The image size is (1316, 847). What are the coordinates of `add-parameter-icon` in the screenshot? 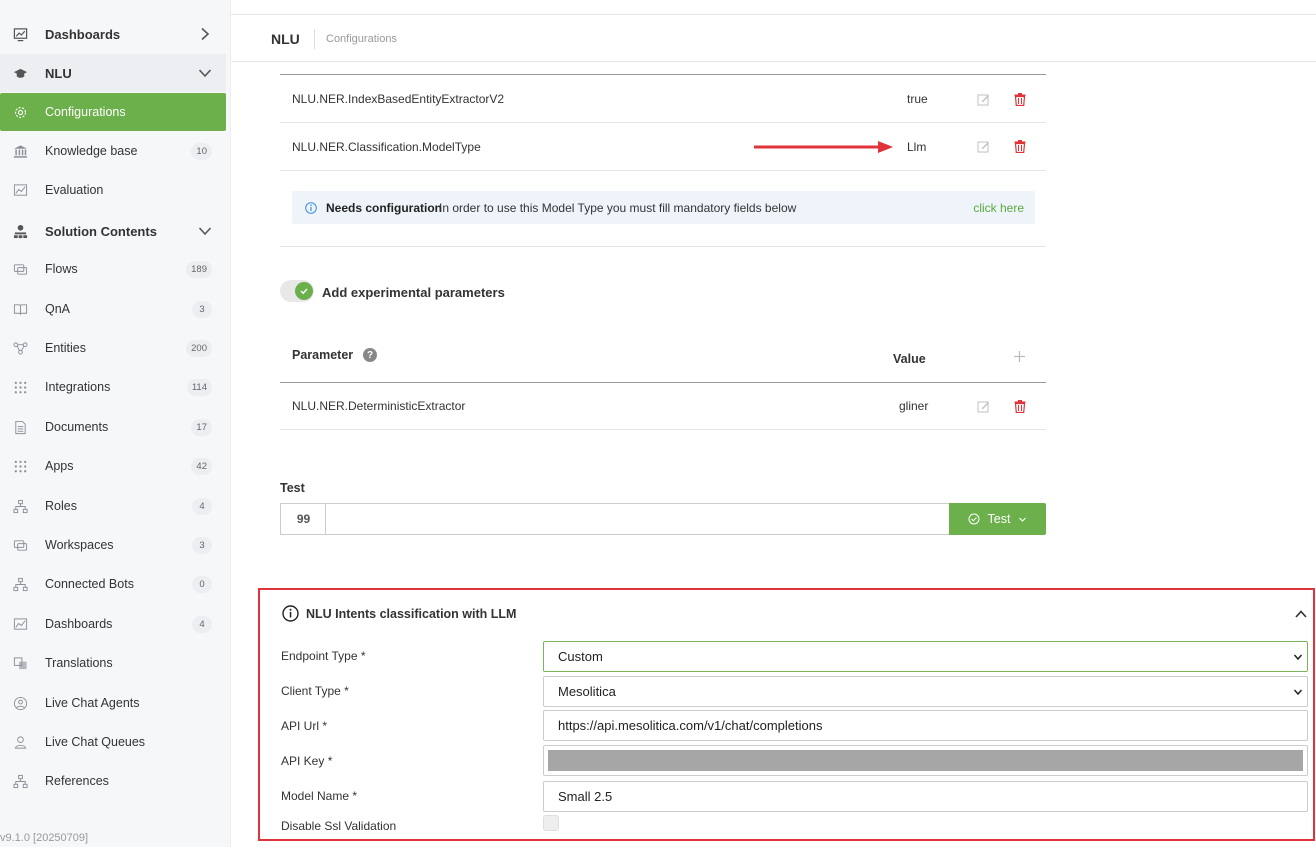 It's located at (1019, 356).